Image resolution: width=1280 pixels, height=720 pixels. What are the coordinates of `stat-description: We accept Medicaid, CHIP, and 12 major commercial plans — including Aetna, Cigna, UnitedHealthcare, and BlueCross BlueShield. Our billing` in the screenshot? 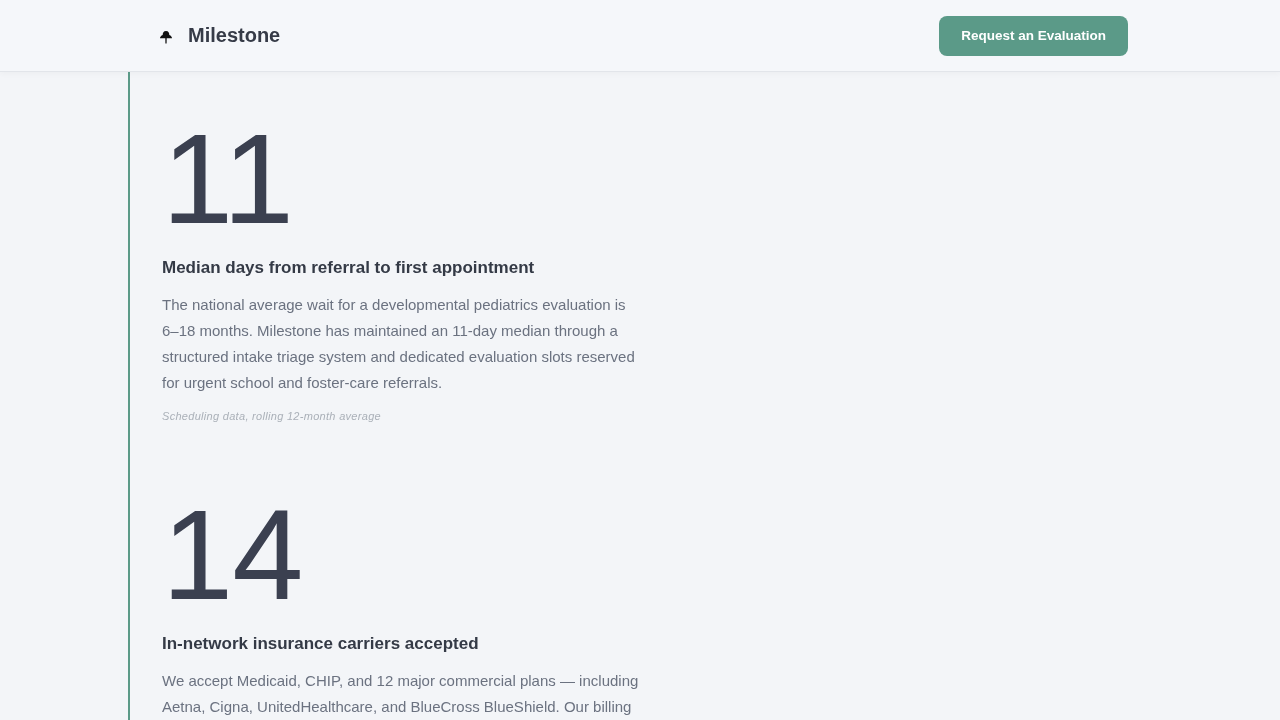 It's located at (401, 694).